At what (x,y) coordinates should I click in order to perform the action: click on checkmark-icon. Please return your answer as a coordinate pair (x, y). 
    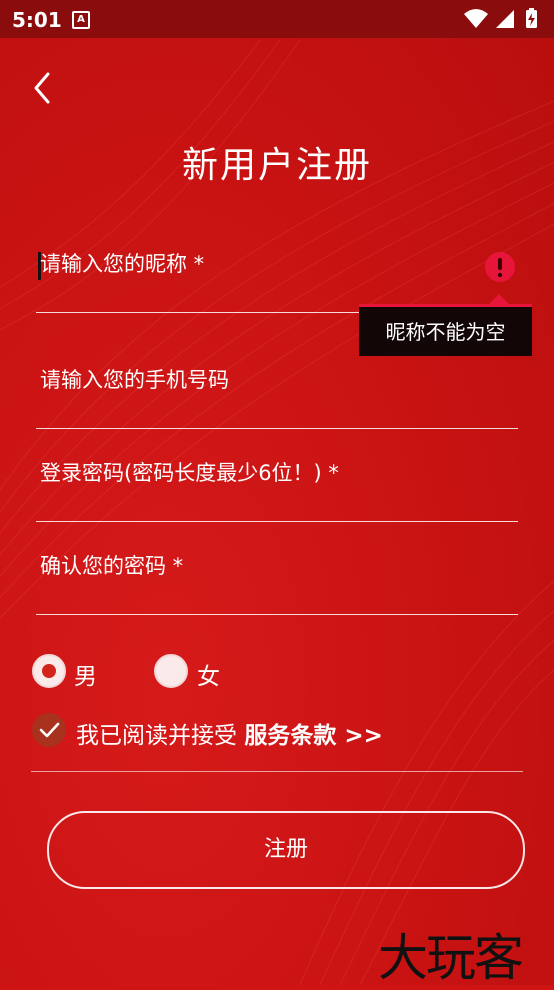
    Looking at the image, I should click on (49, 730).